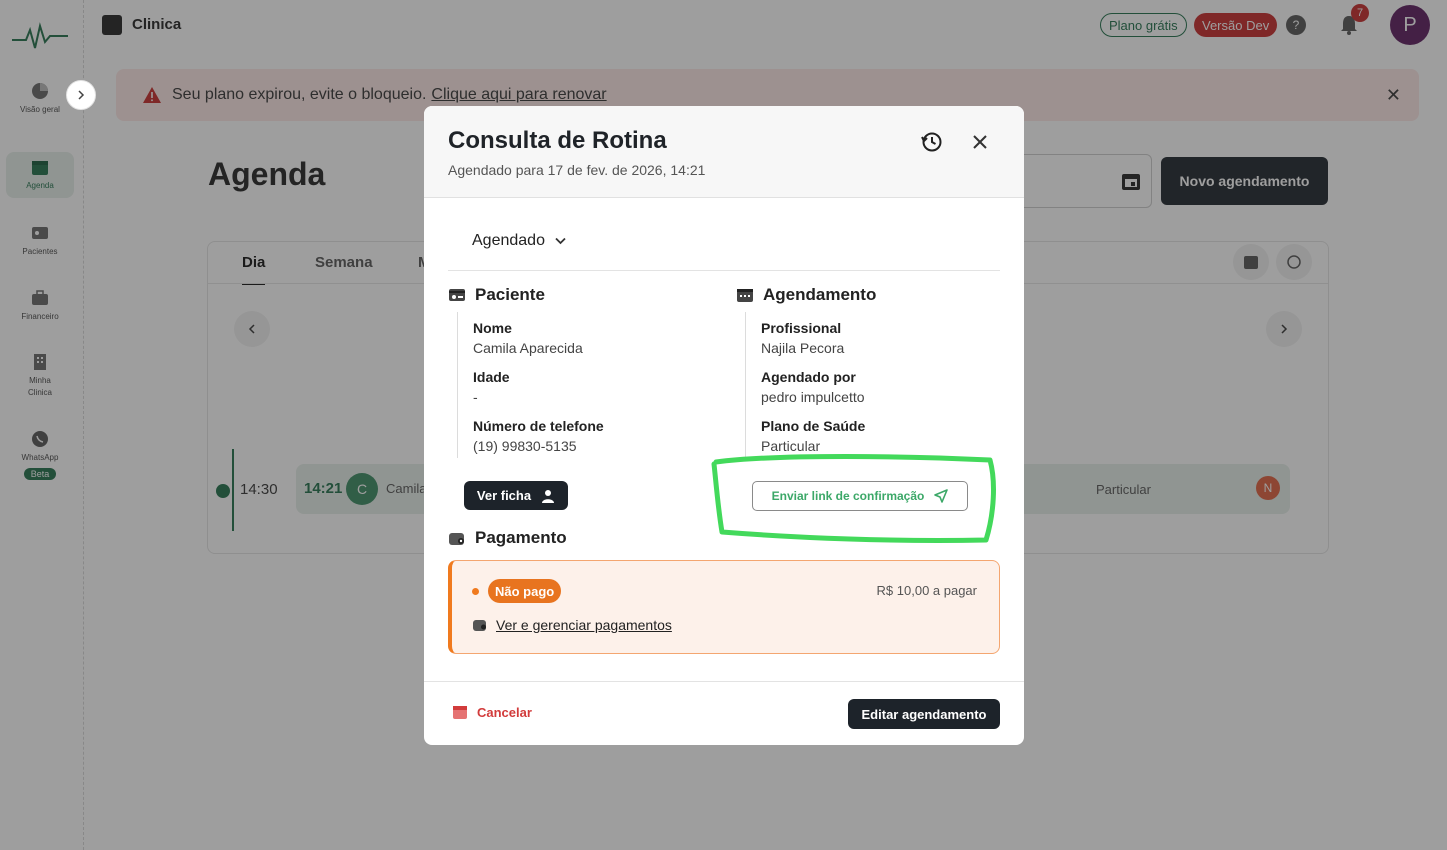  Describe the element at coordinates (510, 294) in the screenshot. I see `patient-heading-text: Paciente` at that location.